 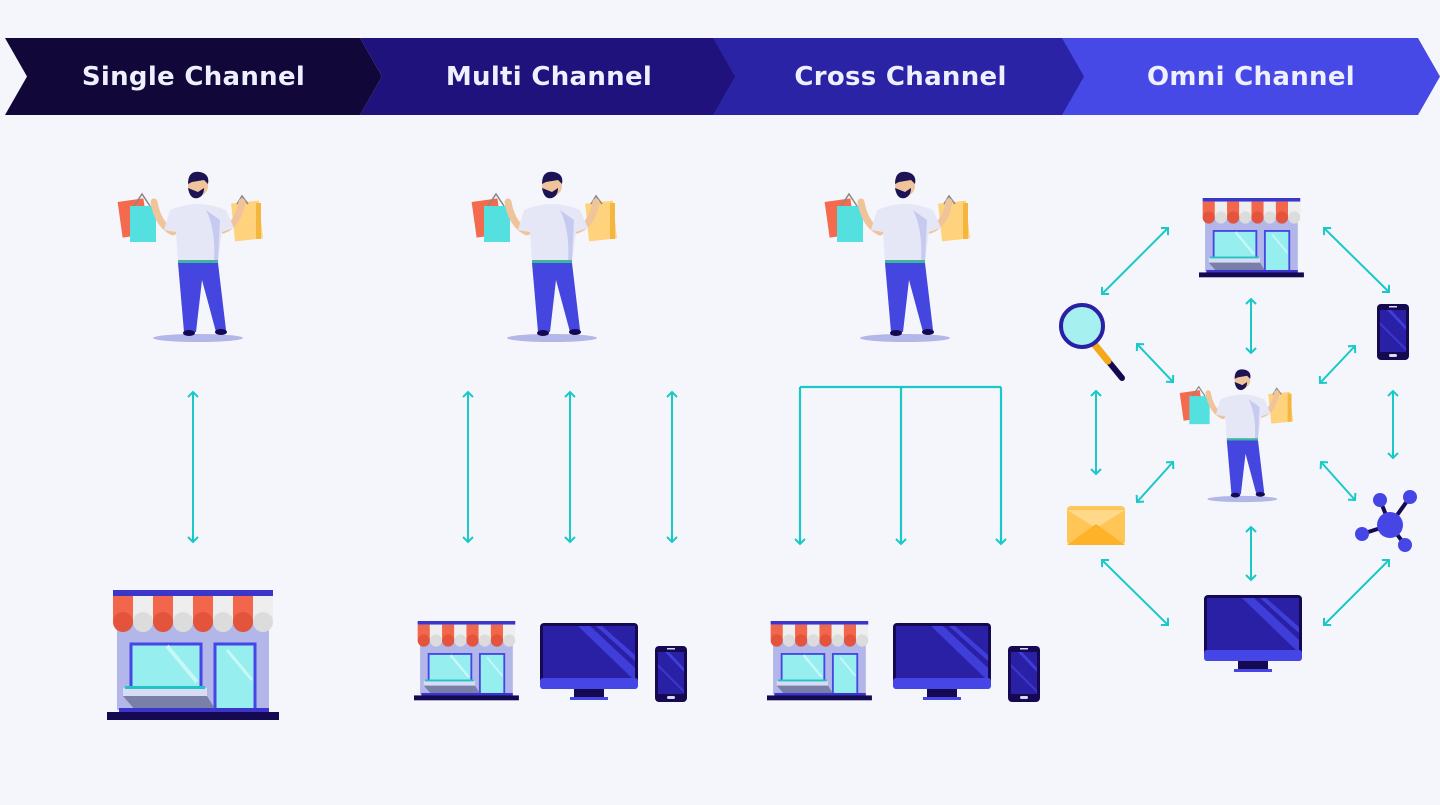 I want to click on stage-cross-channel: Cross Channel, so click(x=900, y=76).